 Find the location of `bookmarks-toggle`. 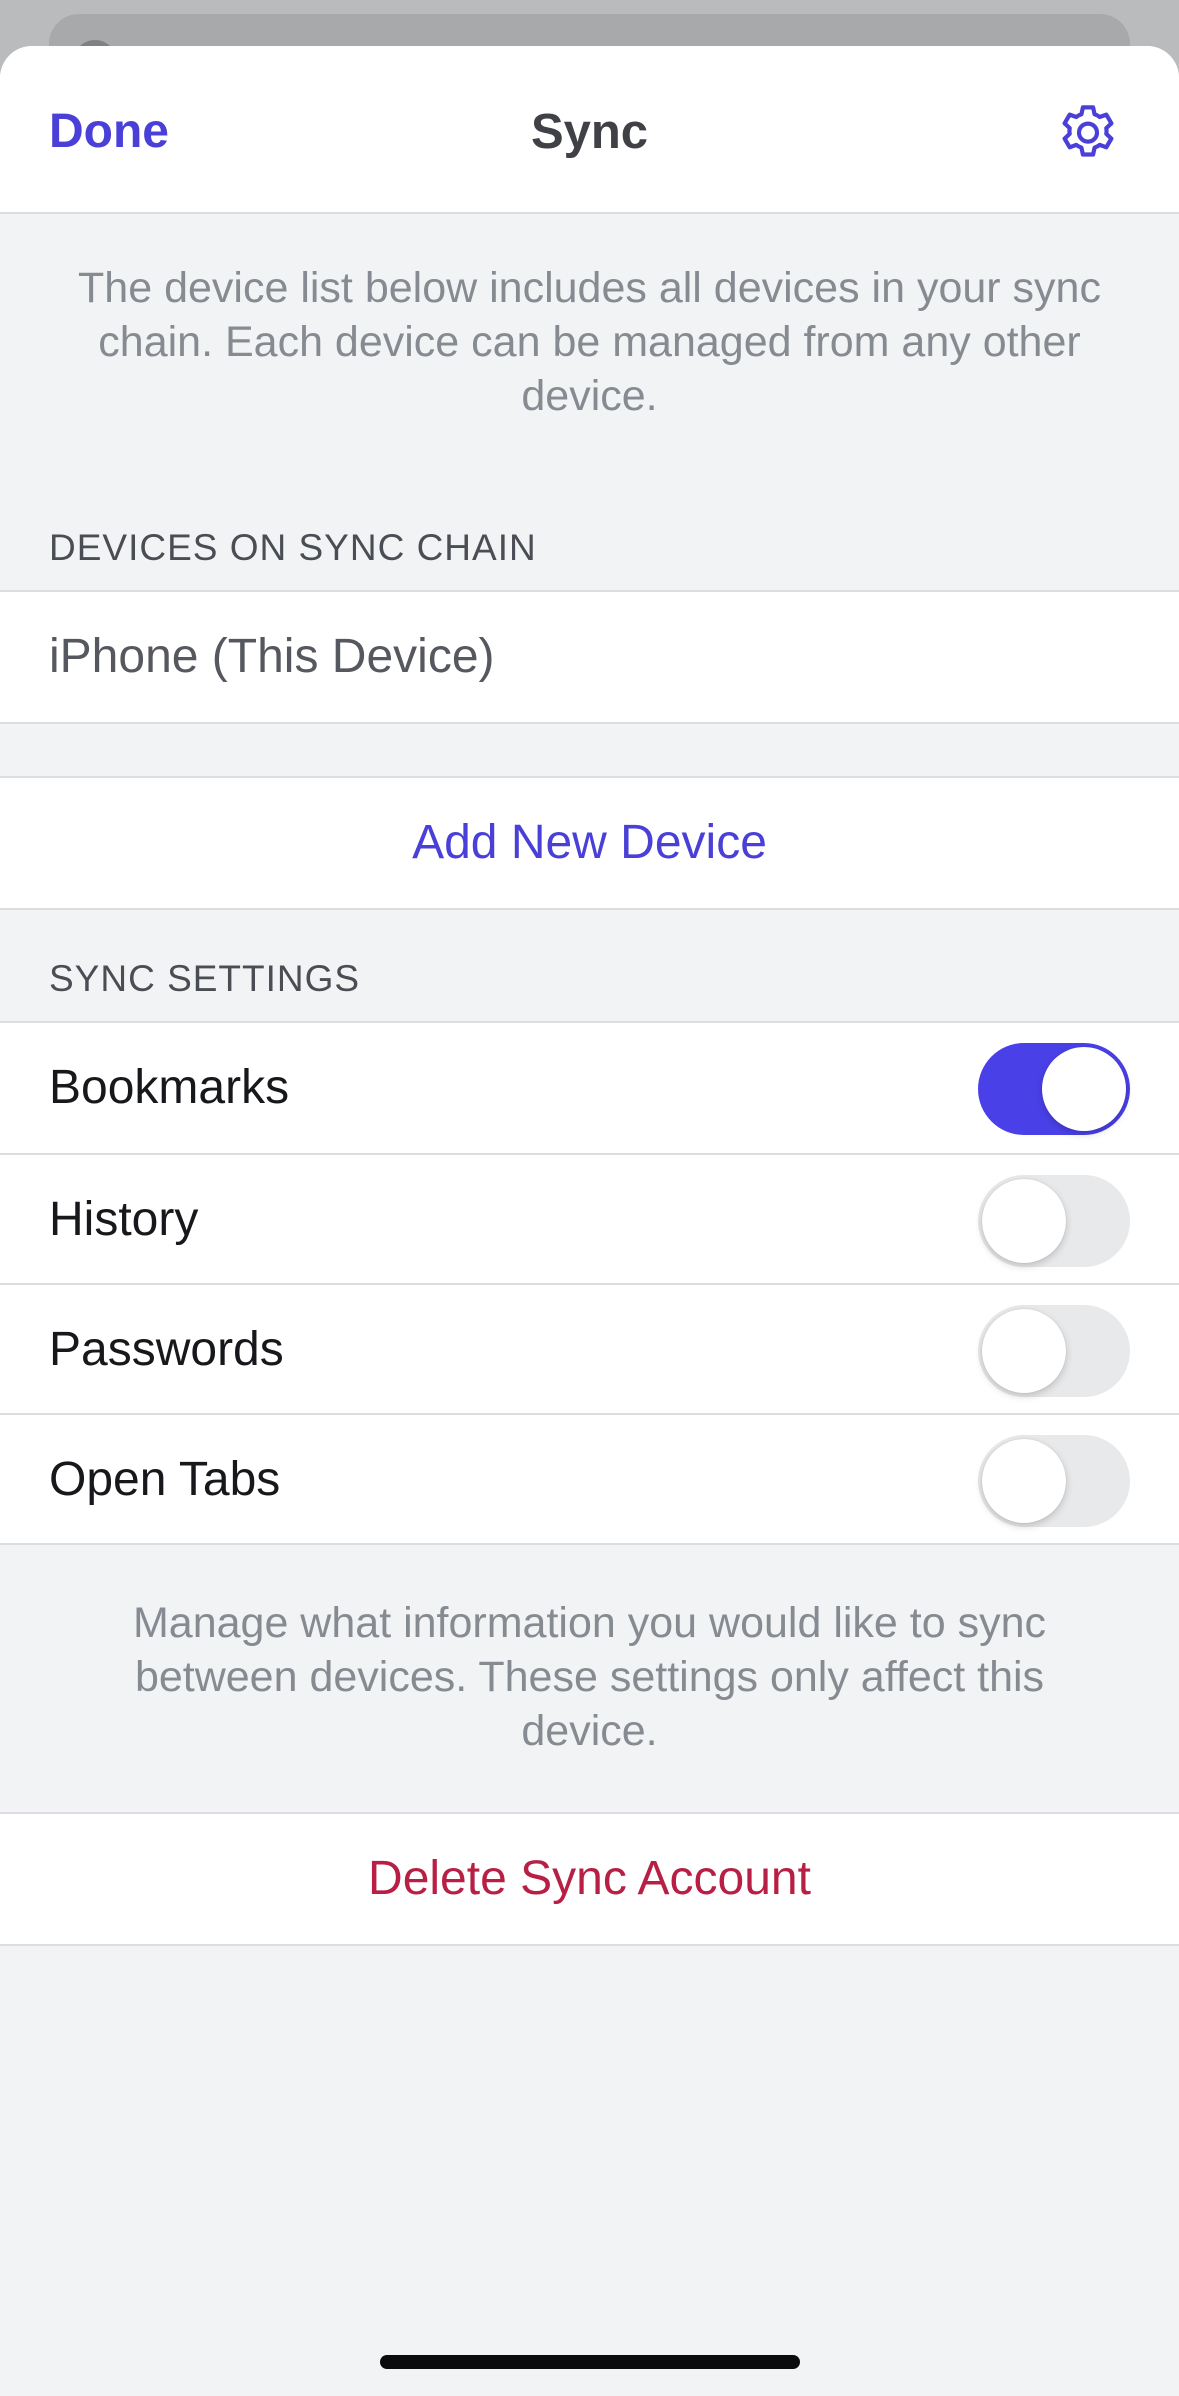

bookmarks-toggle is located at coordinates (1054, 1089).